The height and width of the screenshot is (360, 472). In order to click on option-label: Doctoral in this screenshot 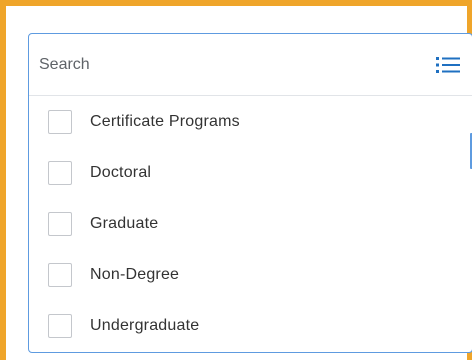, I will do `click(121, 172)`.